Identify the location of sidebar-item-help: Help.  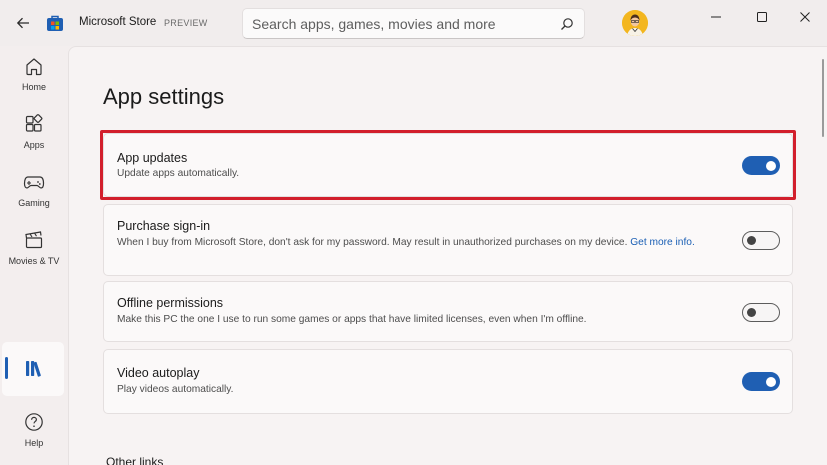
(34, 431).